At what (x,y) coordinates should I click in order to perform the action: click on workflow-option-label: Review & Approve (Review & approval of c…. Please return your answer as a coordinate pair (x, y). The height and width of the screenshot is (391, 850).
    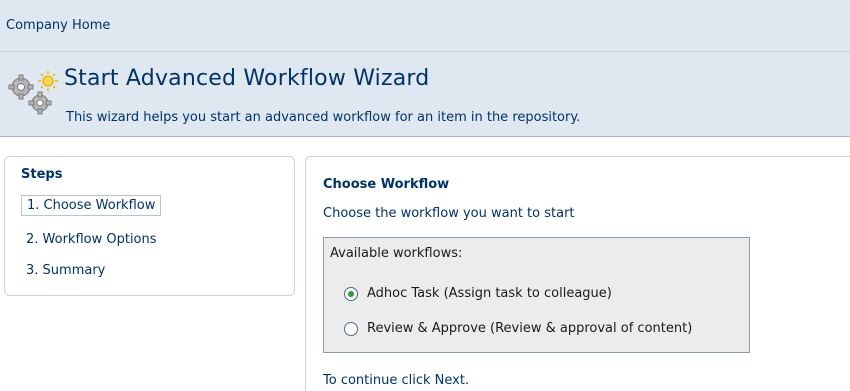
    Looking at the image, I should click on (530, 328).